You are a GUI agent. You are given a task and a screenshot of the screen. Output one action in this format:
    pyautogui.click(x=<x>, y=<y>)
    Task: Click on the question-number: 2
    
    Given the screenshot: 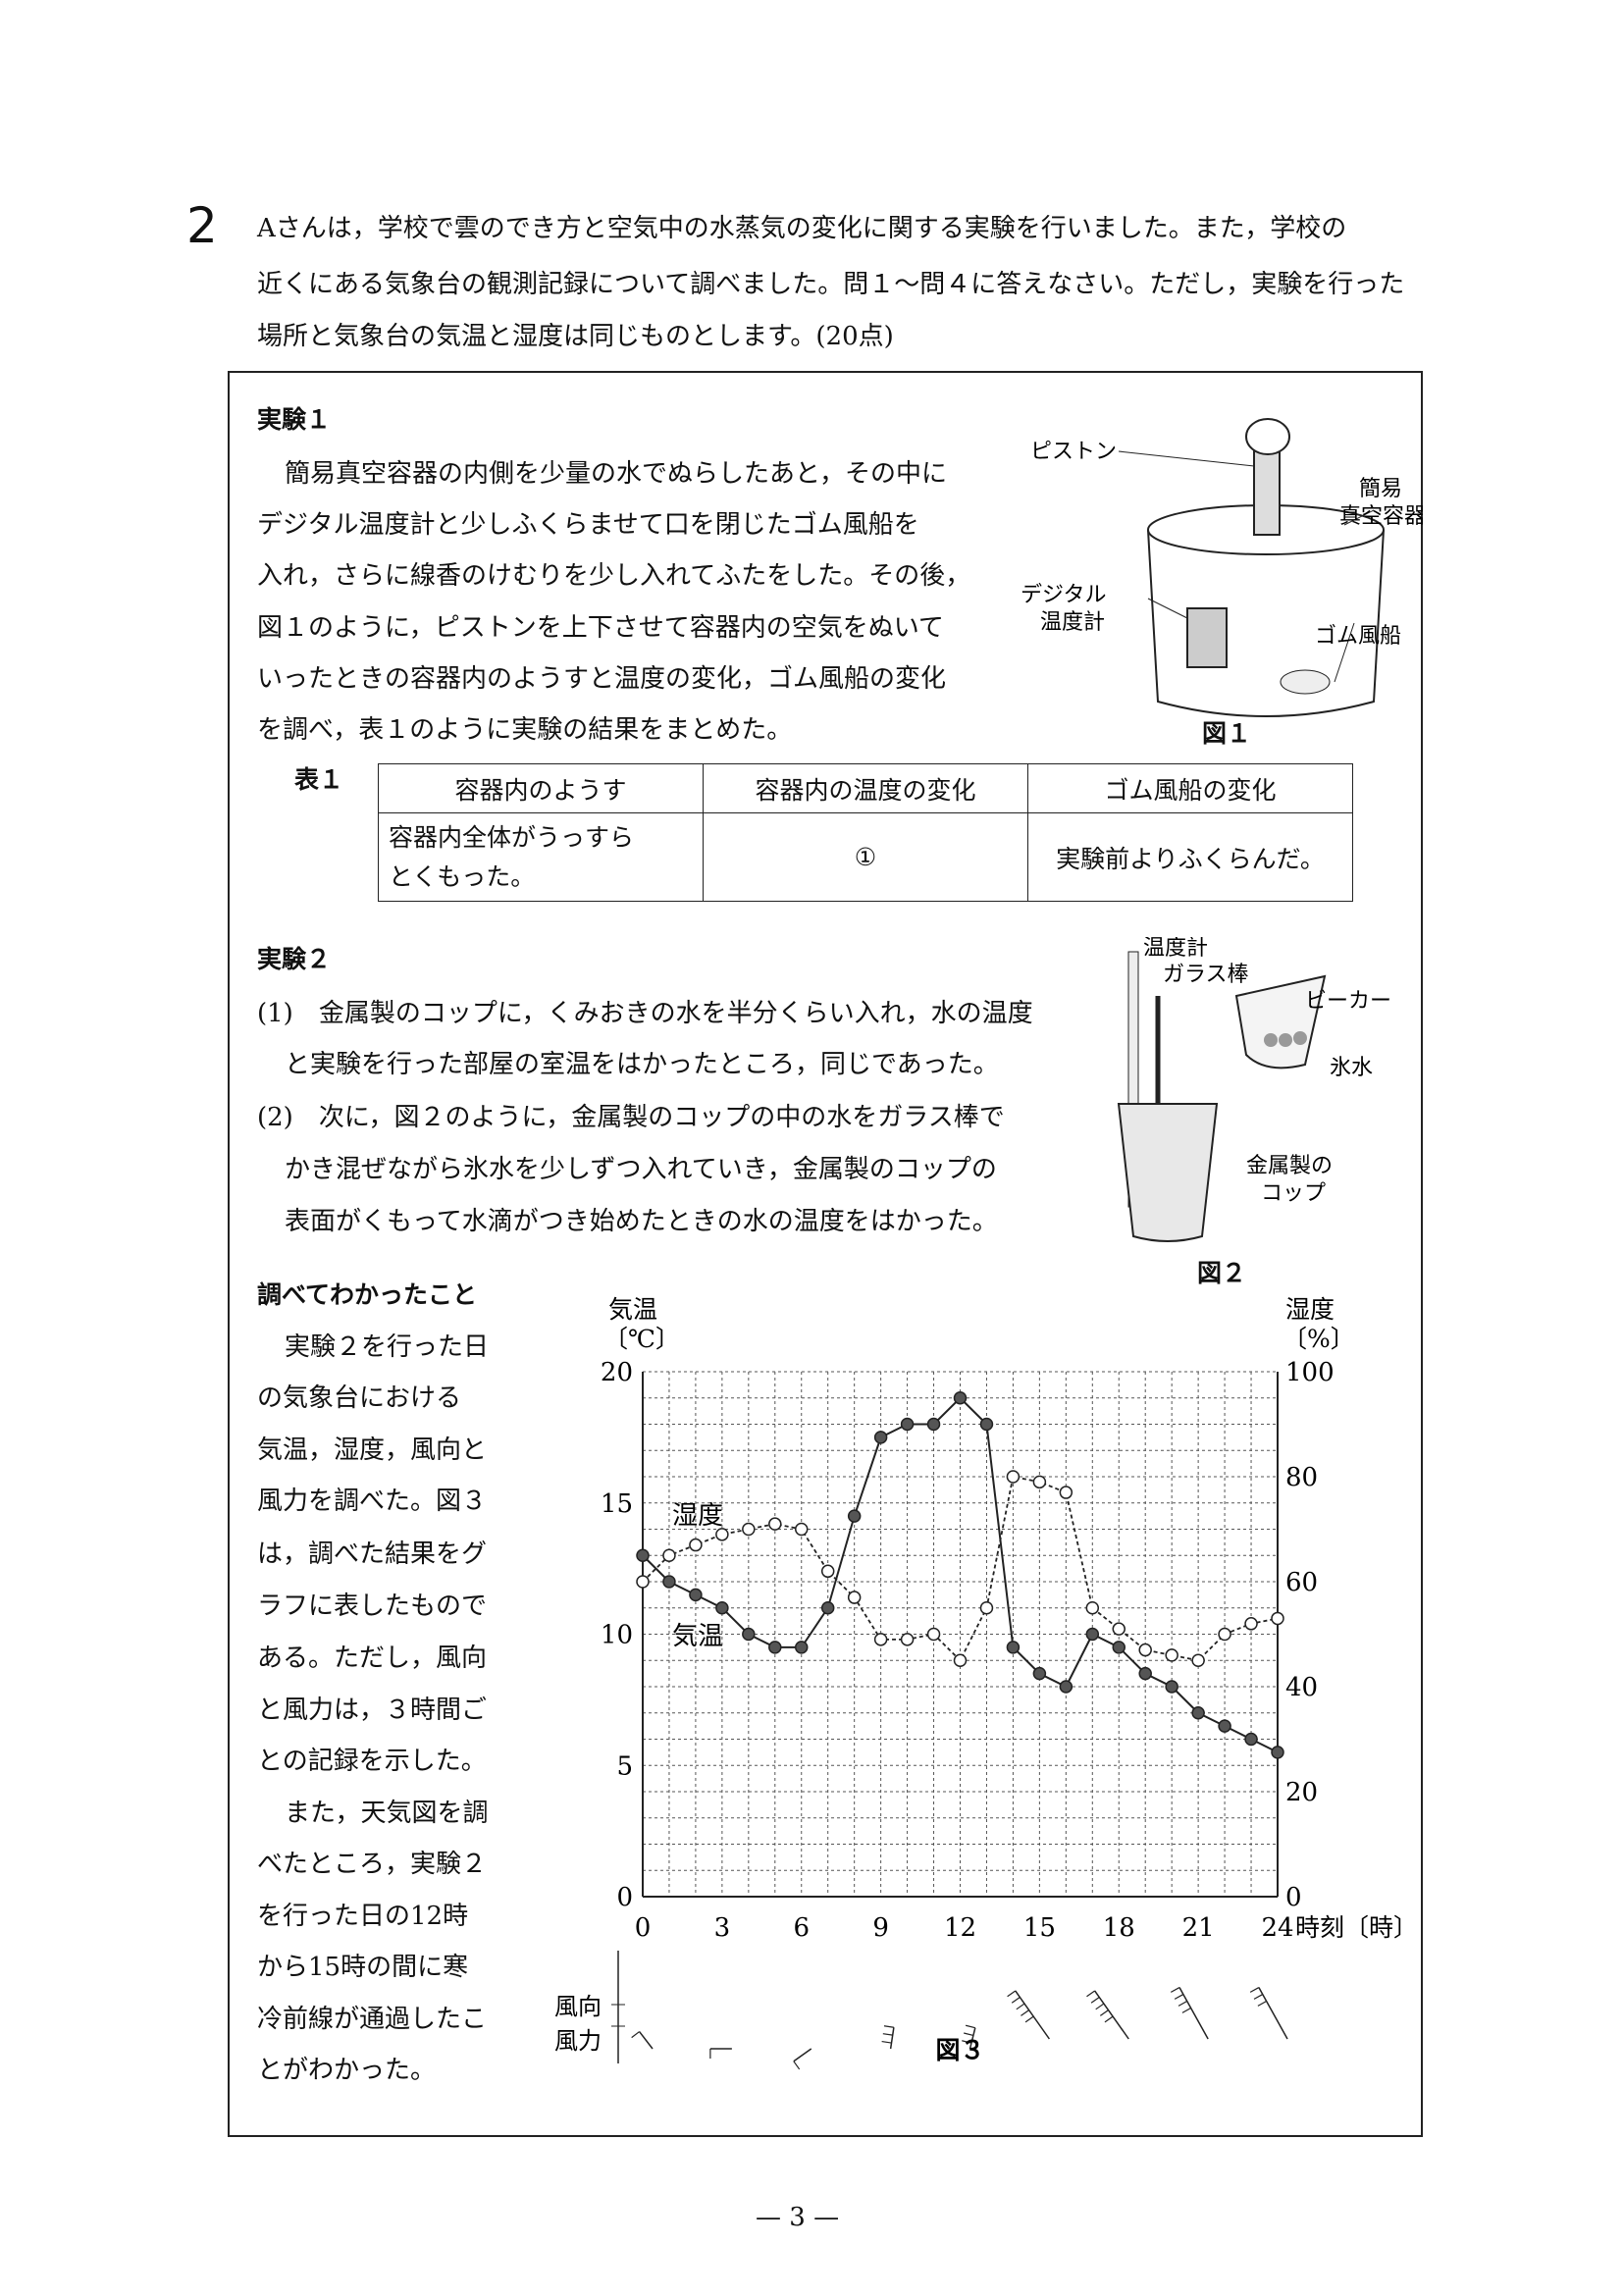 What is the action you would take?
    pyautogui.click(x=202, y=225)
    